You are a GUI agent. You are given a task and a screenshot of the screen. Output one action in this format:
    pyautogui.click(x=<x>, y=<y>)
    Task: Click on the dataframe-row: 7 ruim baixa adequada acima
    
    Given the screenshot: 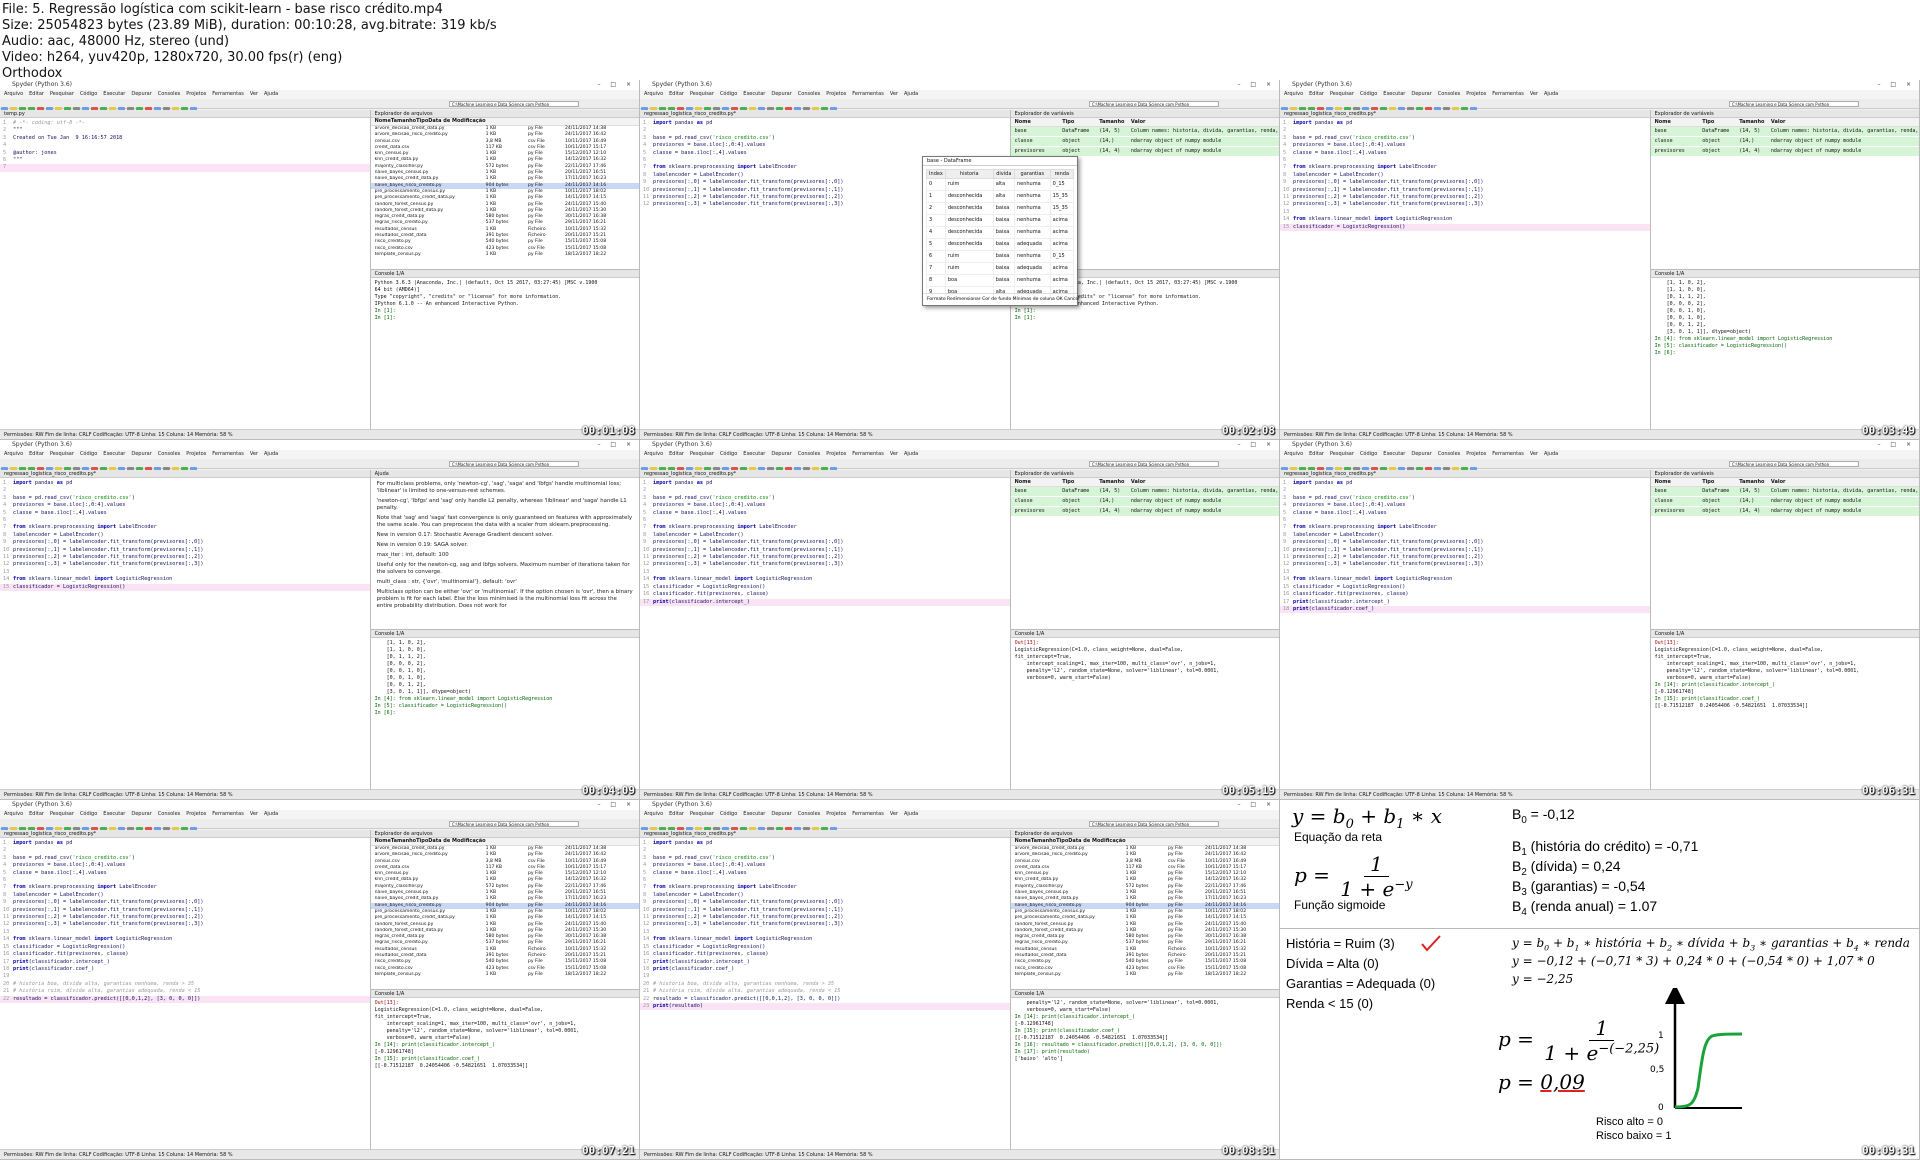 What is the action you would take?
    pyautogui.click(x=1000, y=268)
    